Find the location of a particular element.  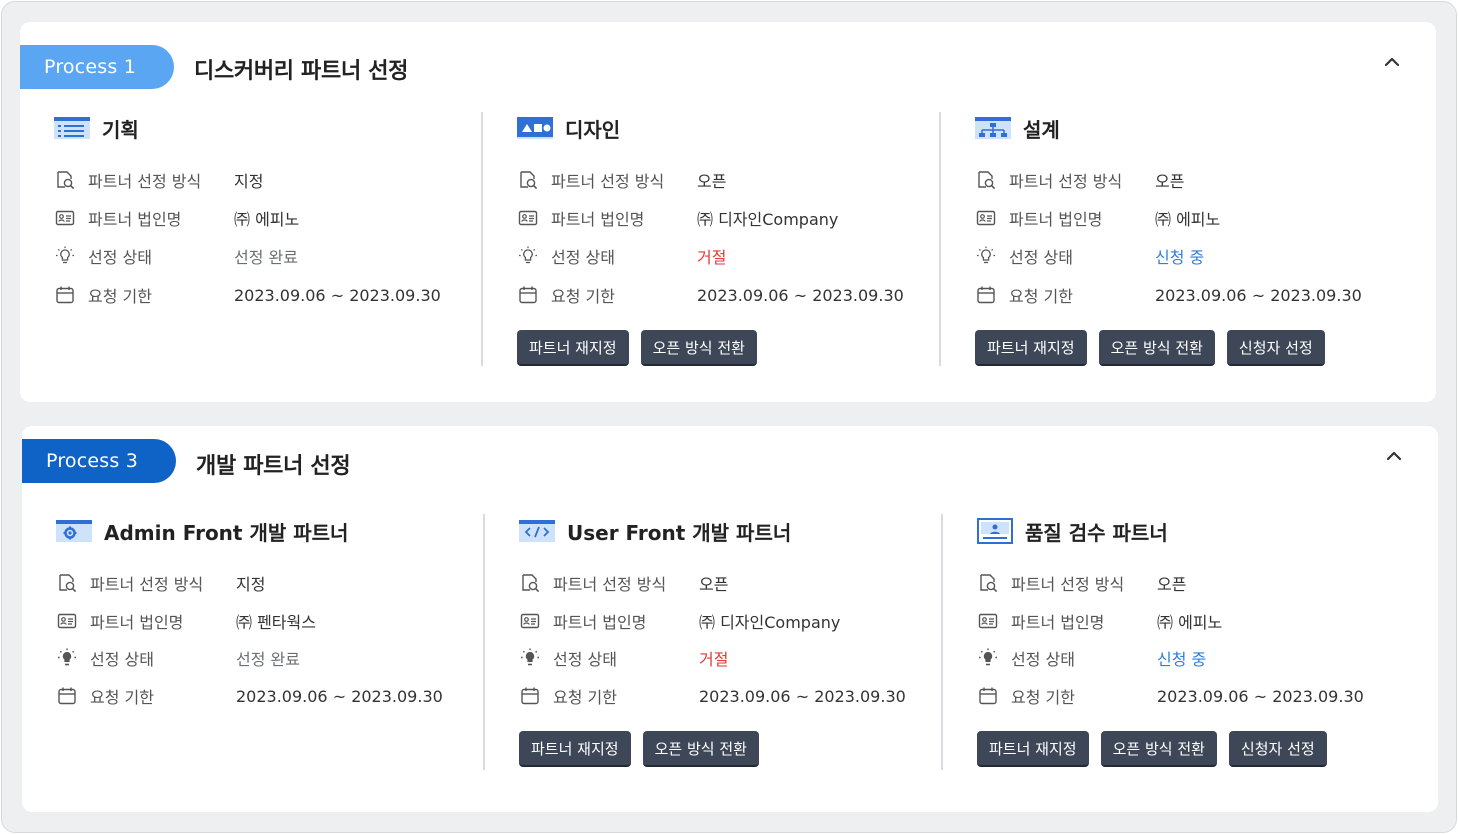

design-icon is located at coordinates (535, 128).